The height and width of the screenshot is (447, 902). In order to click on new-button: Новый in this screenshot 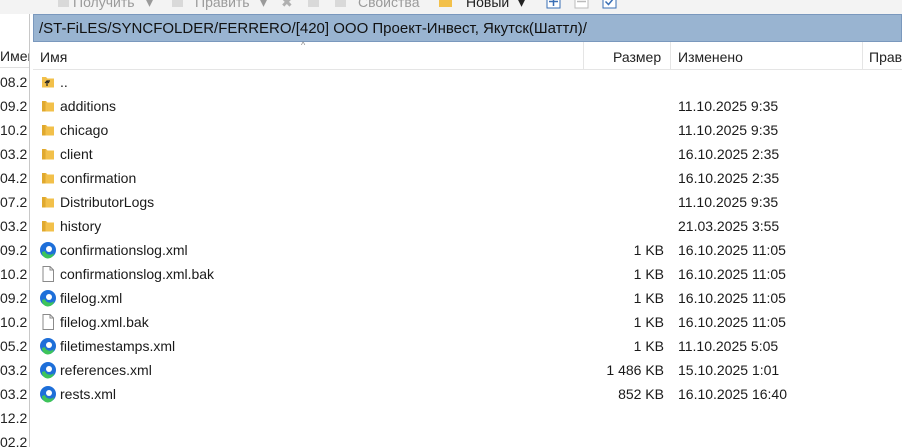, I will do `click(487, 7)`.